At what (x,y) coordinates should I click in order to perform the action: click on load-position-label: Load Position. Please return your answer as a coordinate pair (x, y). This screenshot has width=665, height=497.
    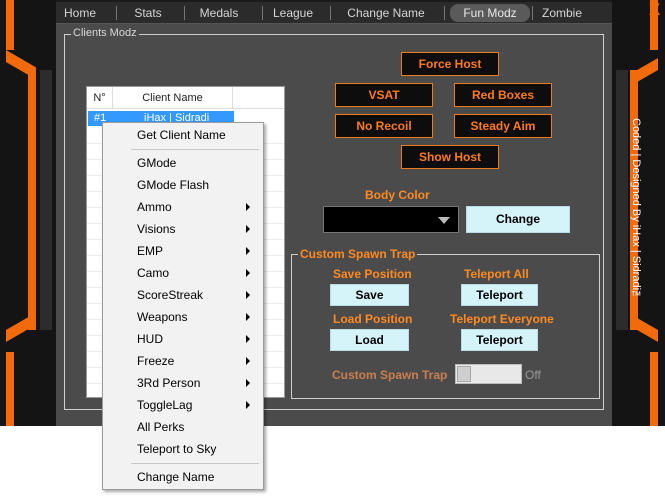
    Looking at the image, I should click on (373, 319).